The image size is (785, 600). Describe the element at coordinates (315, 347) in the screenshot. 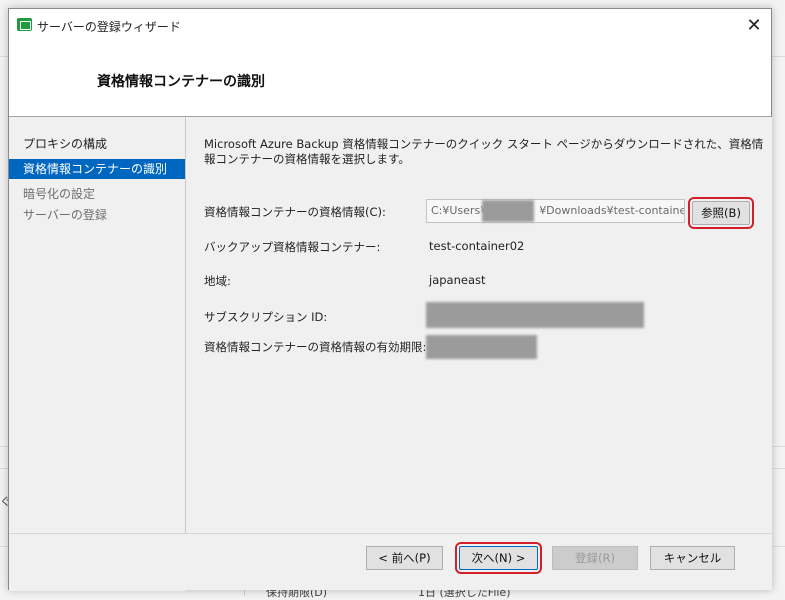

I see `expiry-label: 資格情報コンテナーの資格情報の有効期限:` at that location.